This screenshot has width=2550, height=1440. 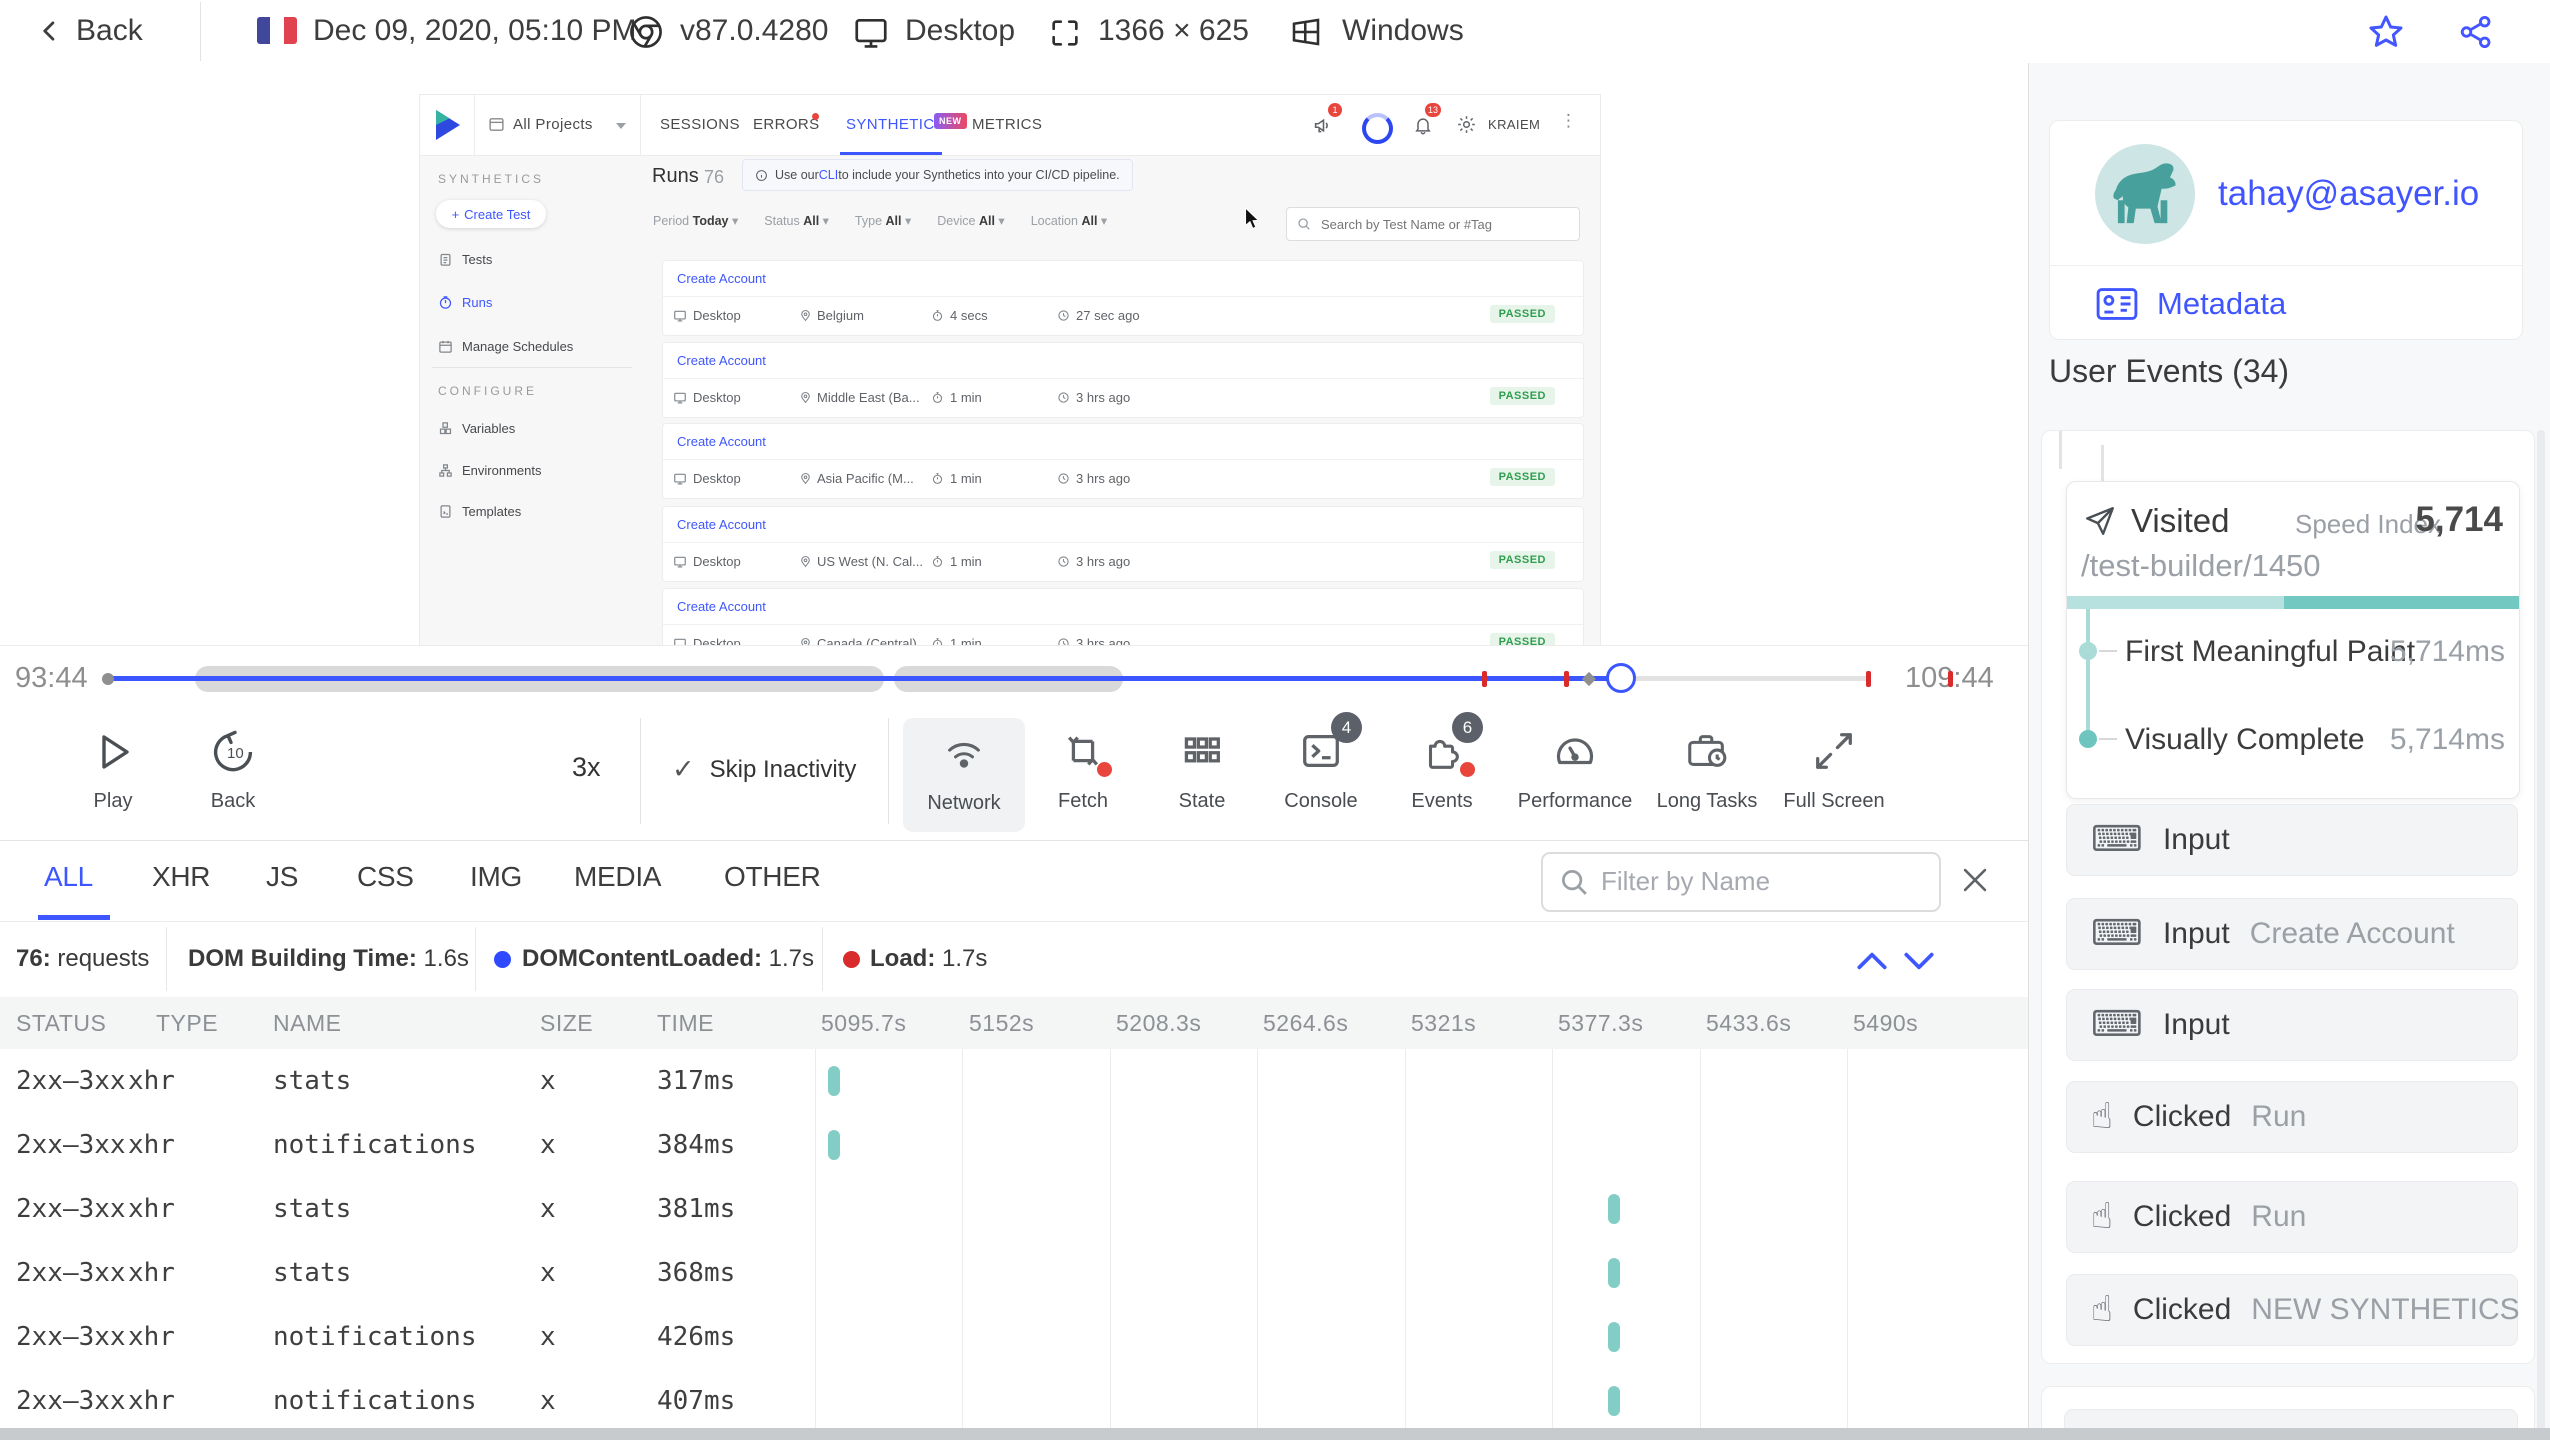 What do you see at coordinates (828, 175) in the screenshot?
I see `cli-link: CLI` at bounding box center [828, 175].